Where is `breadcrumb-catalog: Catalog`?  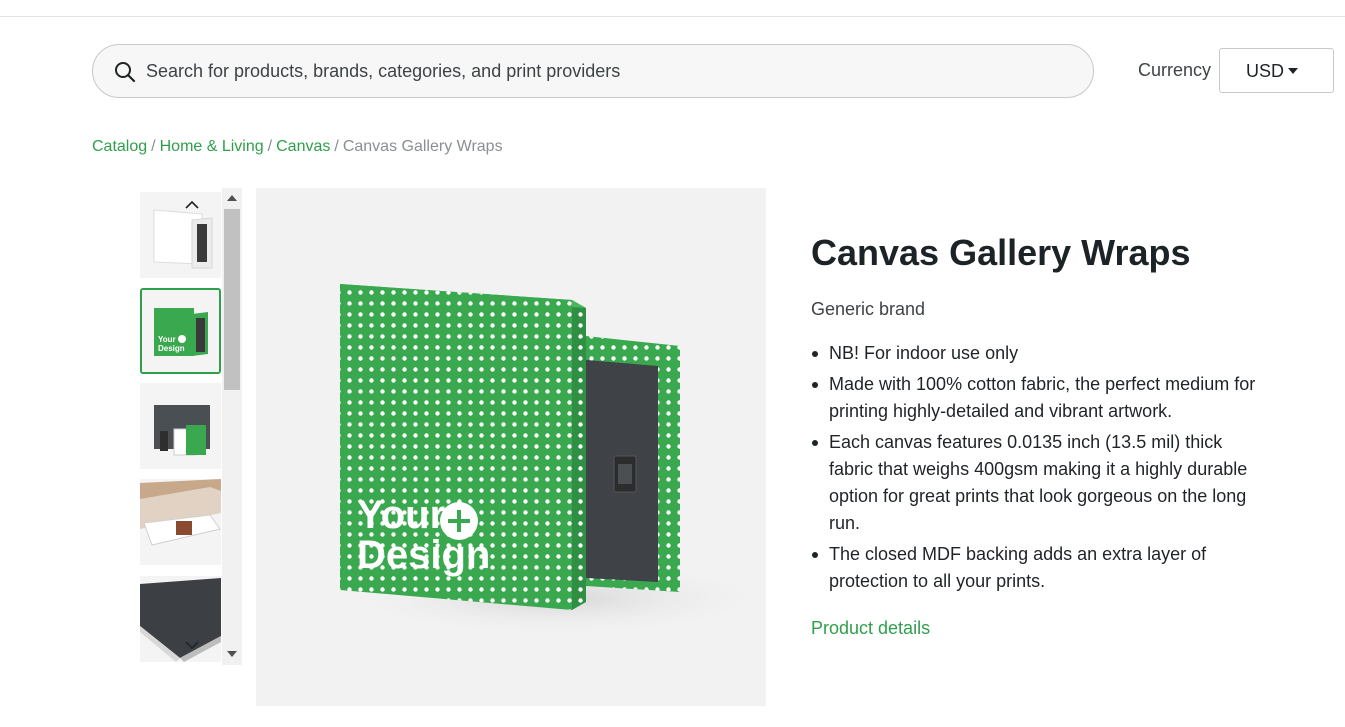
breadcrumb-catalog: Catalog is located at coordinates (119, 146).